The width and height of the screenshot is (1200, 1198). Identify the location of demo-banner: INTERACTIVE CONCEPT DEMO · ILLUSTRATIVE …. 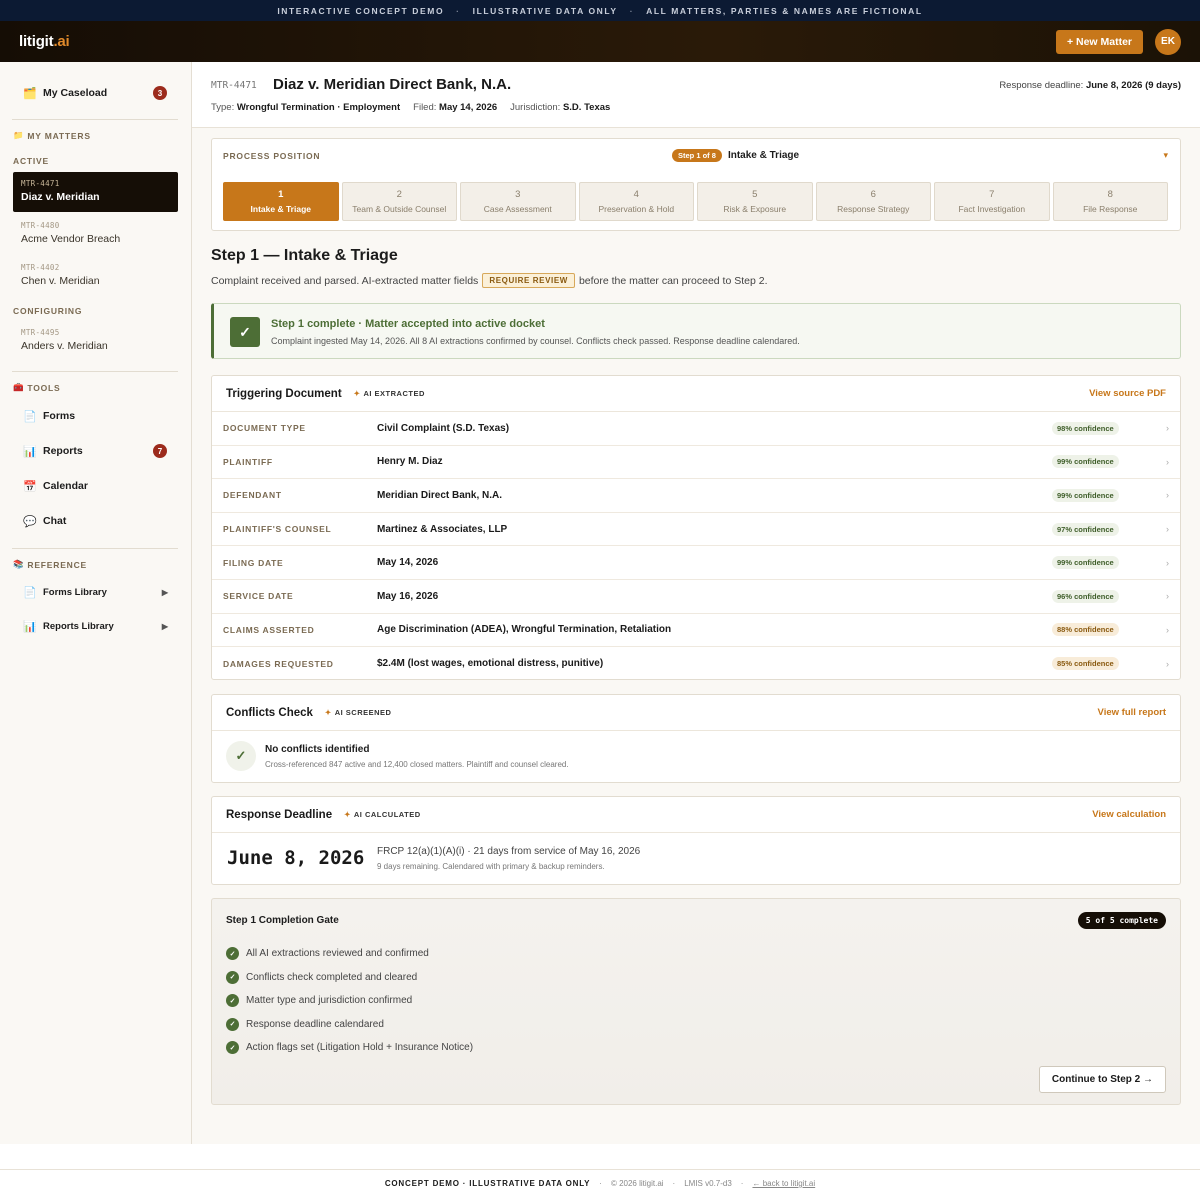
(600, 10).